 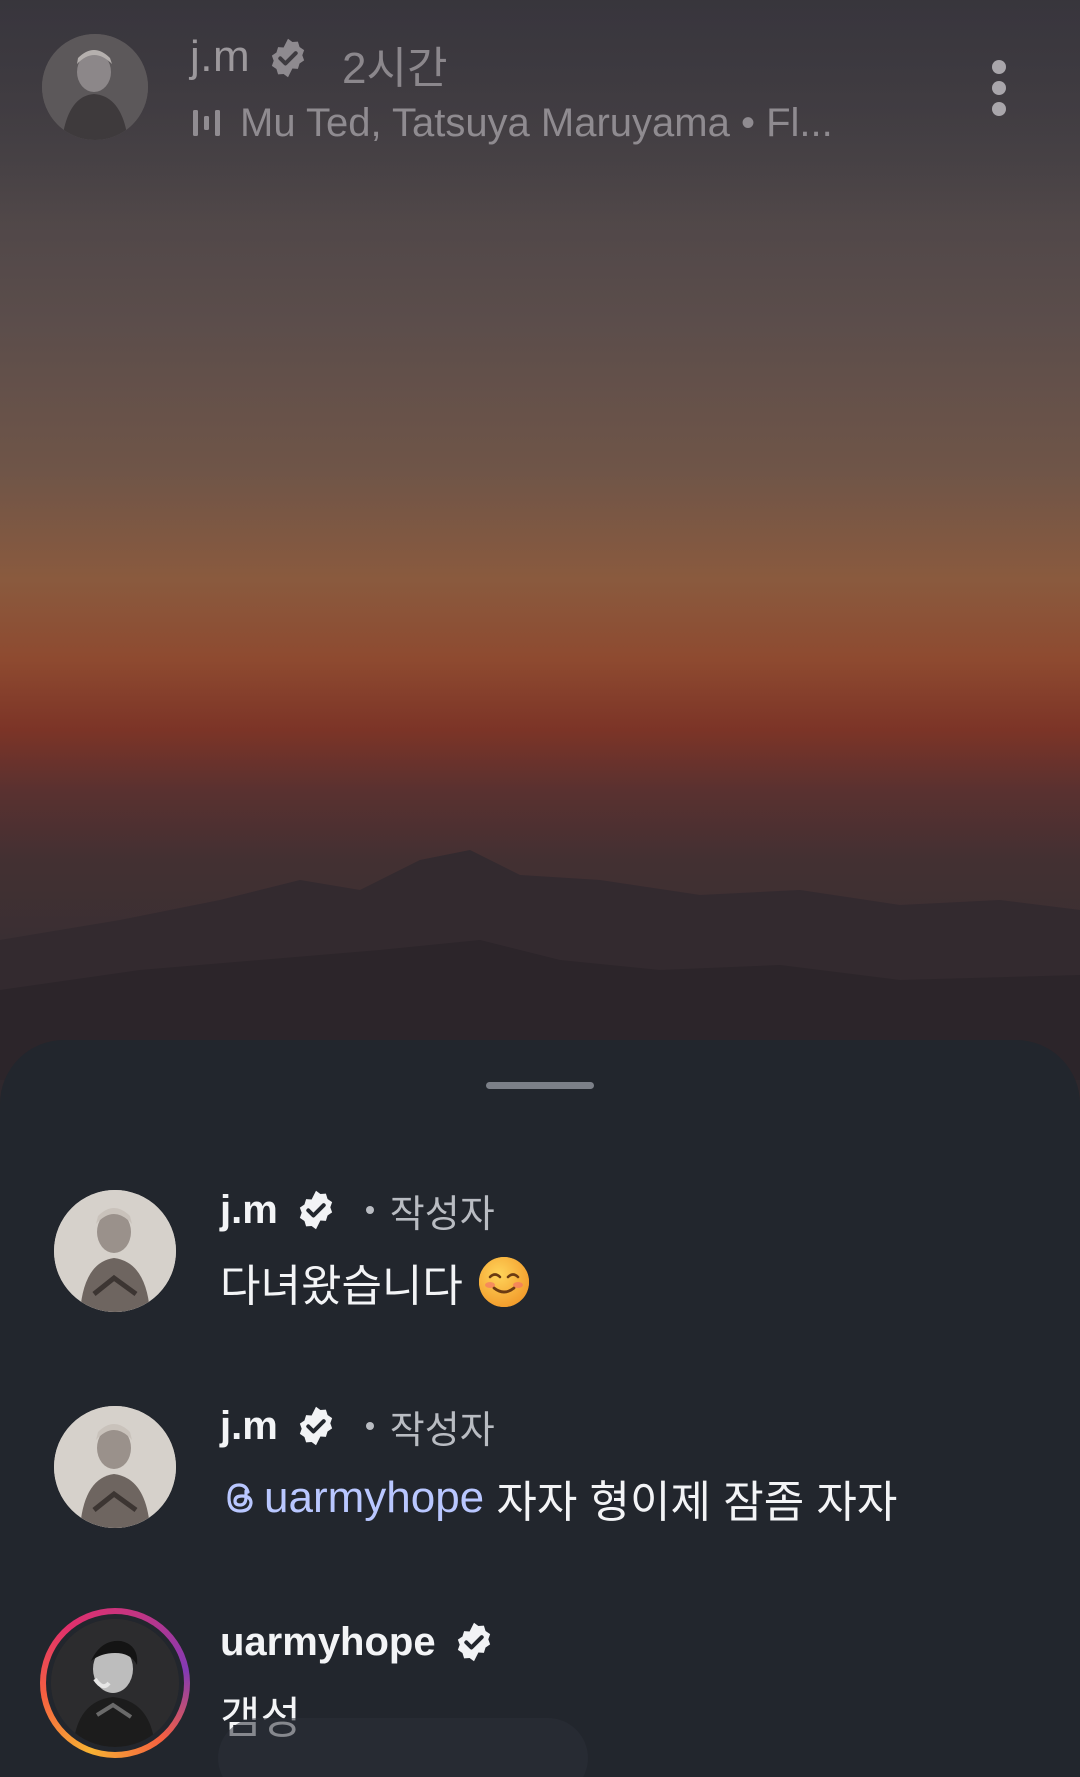 I want to click on comment-text: 다녀왔습니다, so click(x=375, y=1282).